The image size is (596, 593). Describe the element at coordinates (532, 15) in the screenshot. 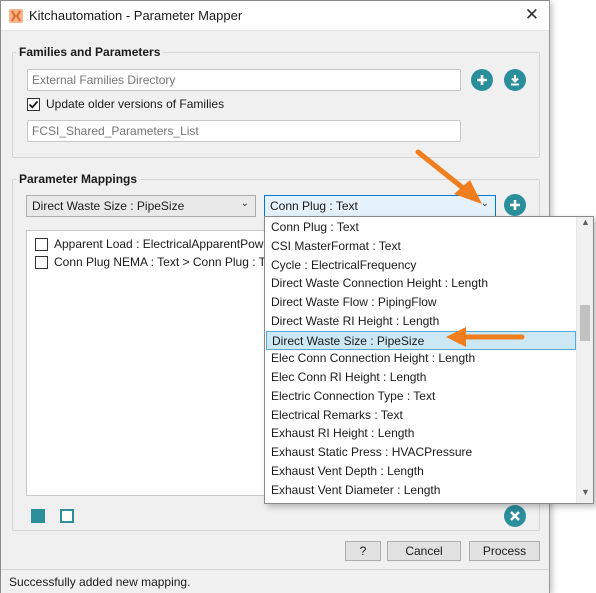

I see `close-window-button: ✕` at that location.